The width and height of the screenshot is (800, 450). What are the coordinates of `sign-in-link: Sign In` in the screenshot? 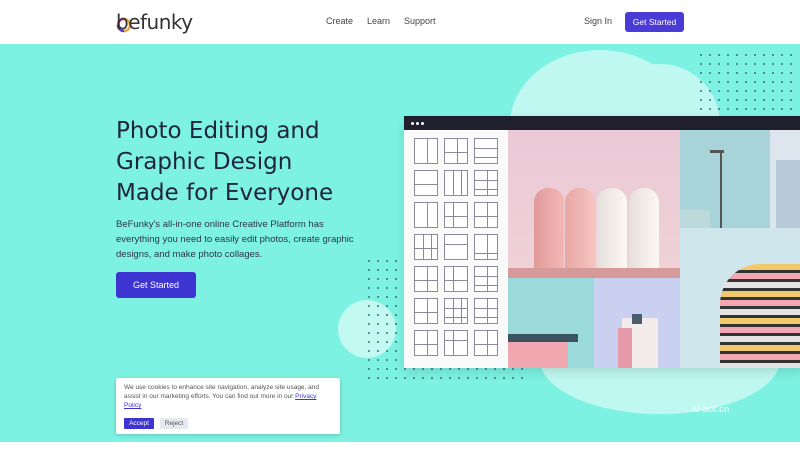 It's located at (598, 21).